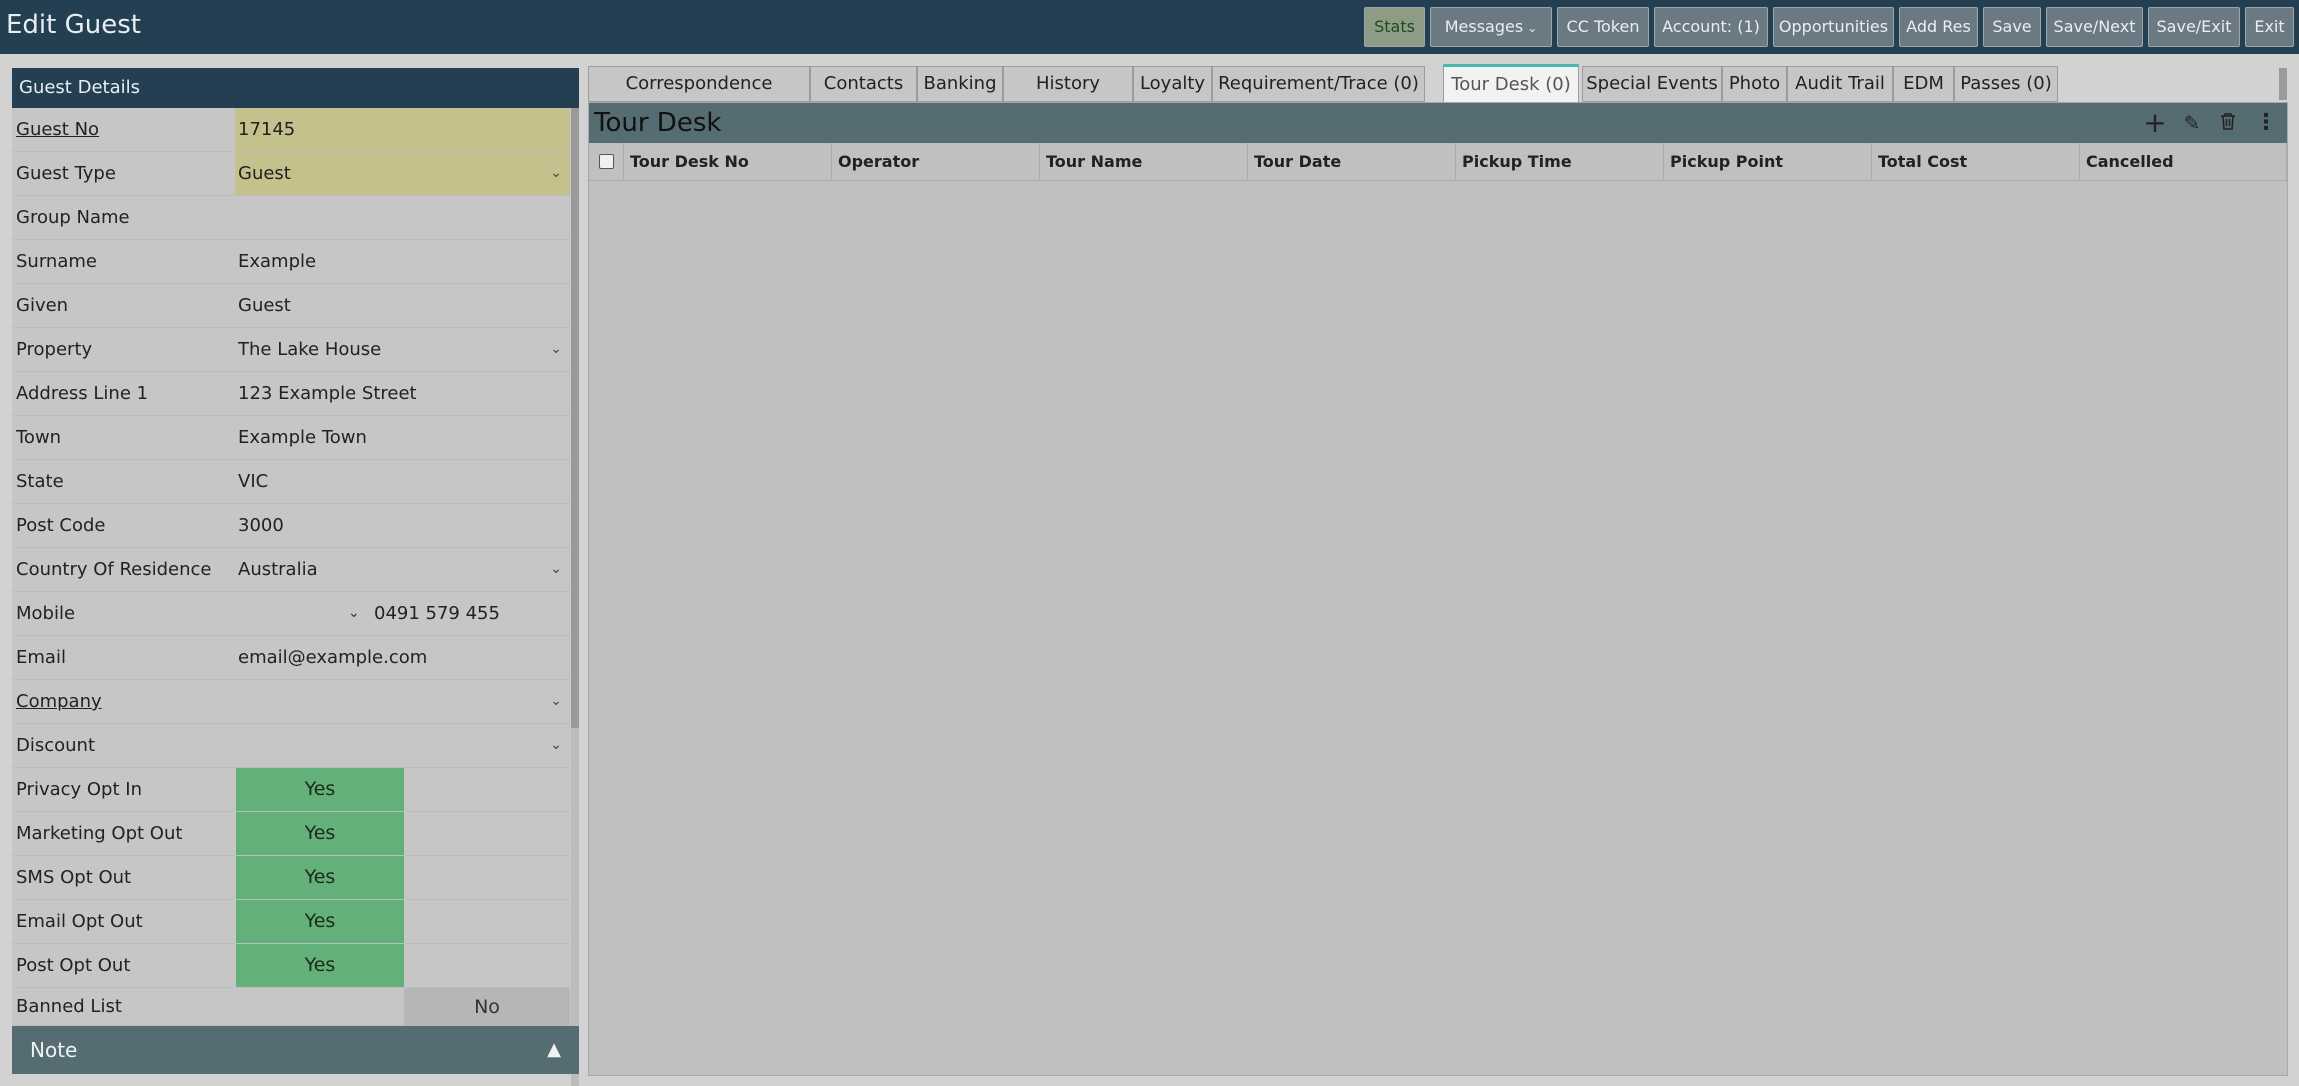 Image resolution: width=2299 pixels, height=1086 pixels. Describe the element at coordinates (1144, 161) in the screenshot. I see `column-tour-name: Tour Name` at that location.